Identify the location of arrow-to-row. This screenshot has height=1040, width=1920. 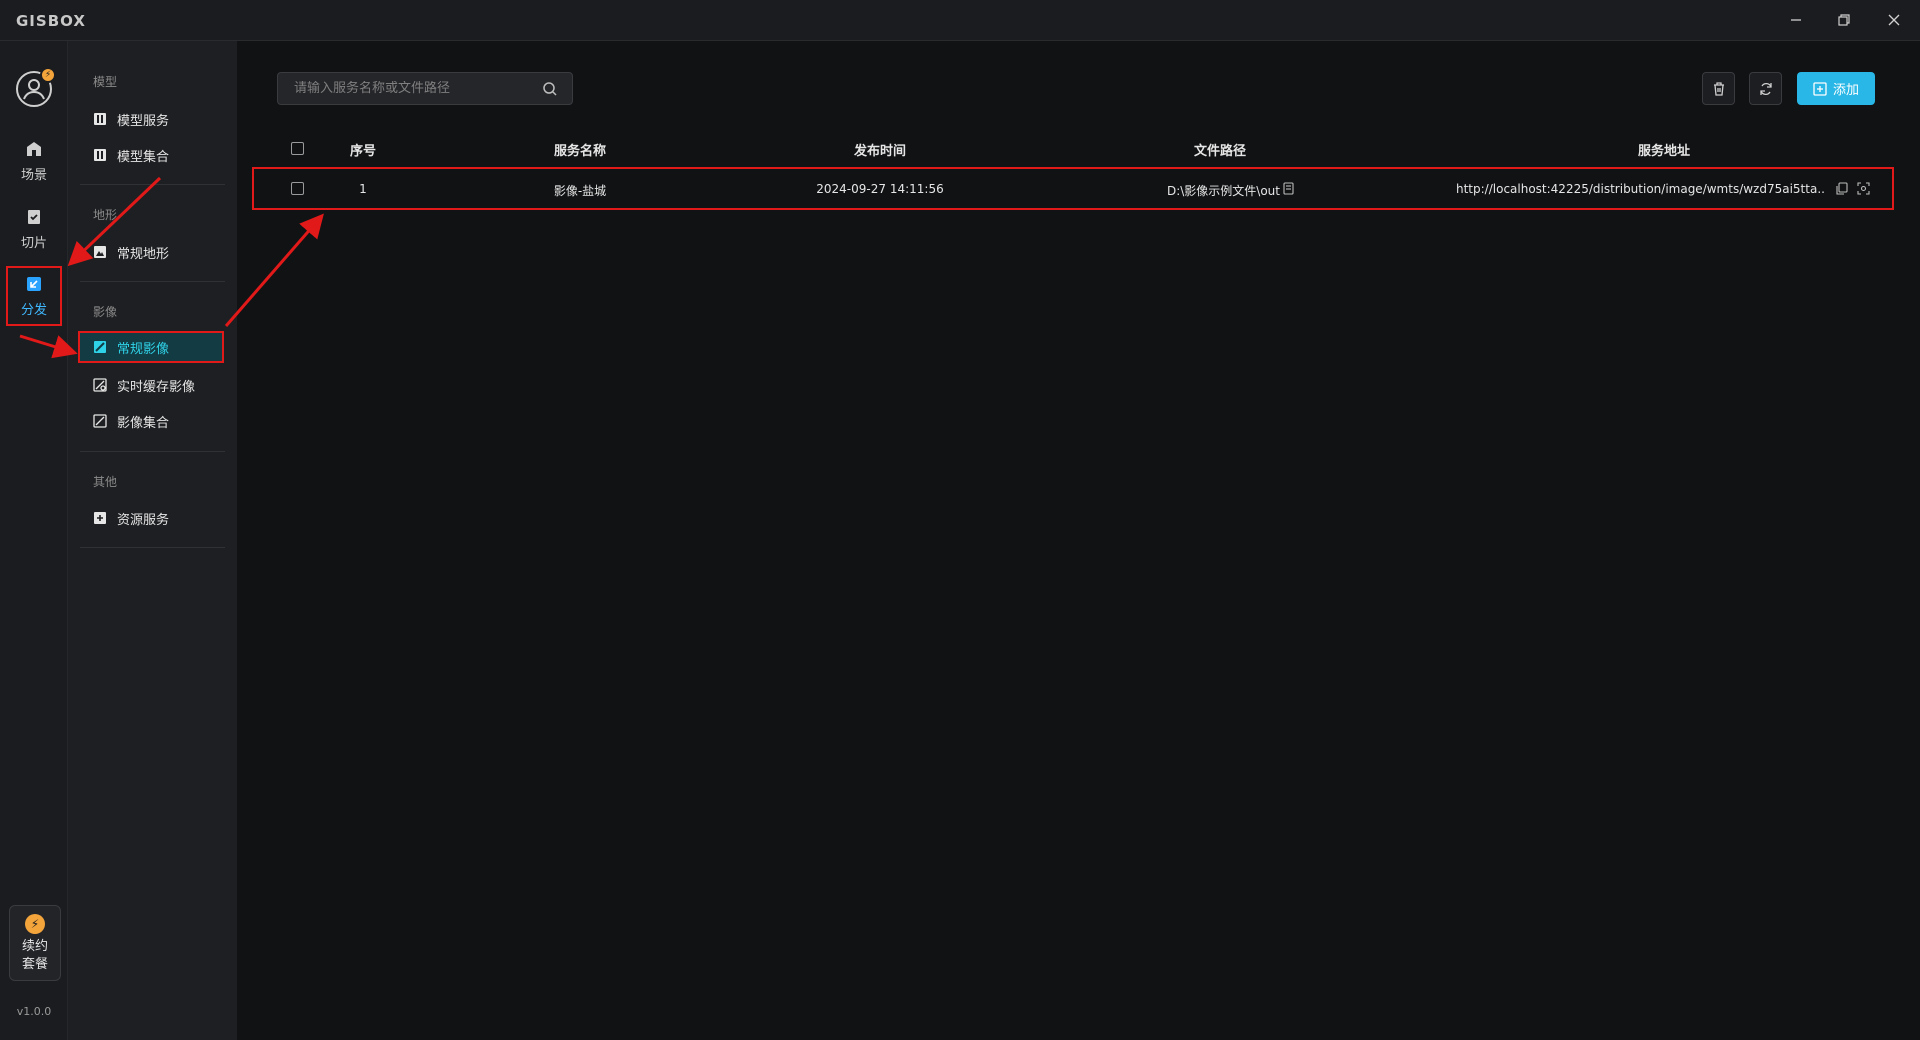
(274, 270).